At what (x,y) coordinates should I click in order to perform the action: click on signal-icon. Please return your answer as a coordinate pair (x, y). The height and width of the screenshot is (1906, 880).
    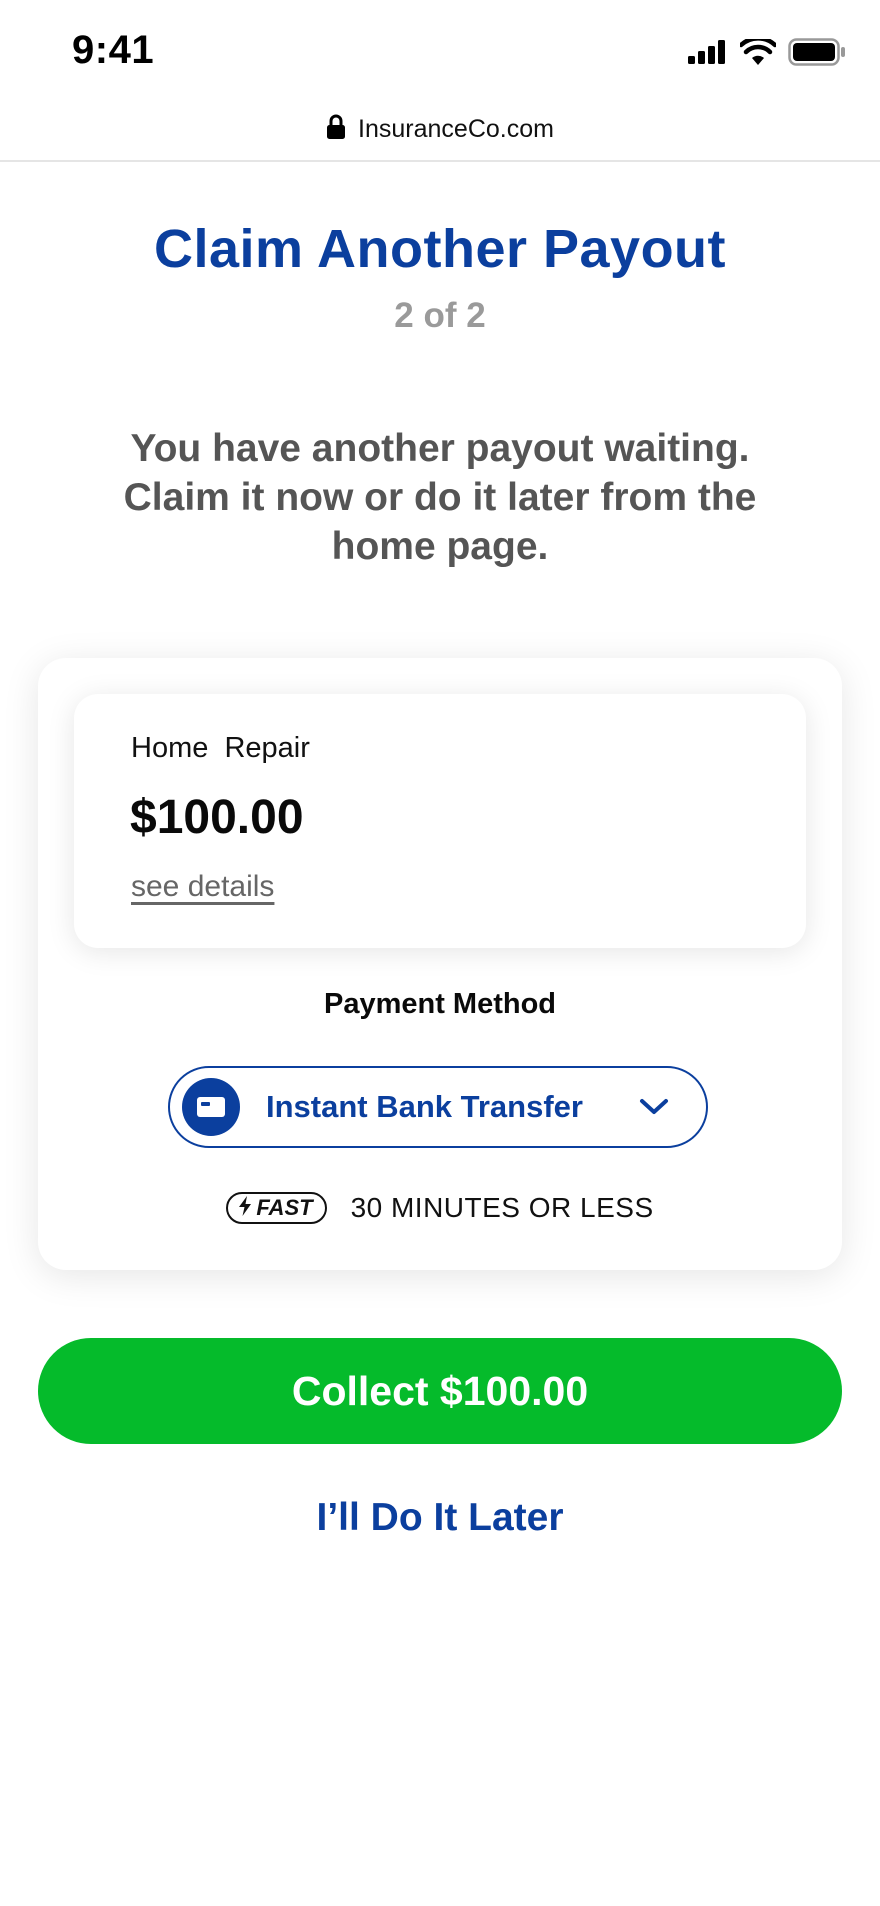
    Looking at the image, I should click on (708, 54).